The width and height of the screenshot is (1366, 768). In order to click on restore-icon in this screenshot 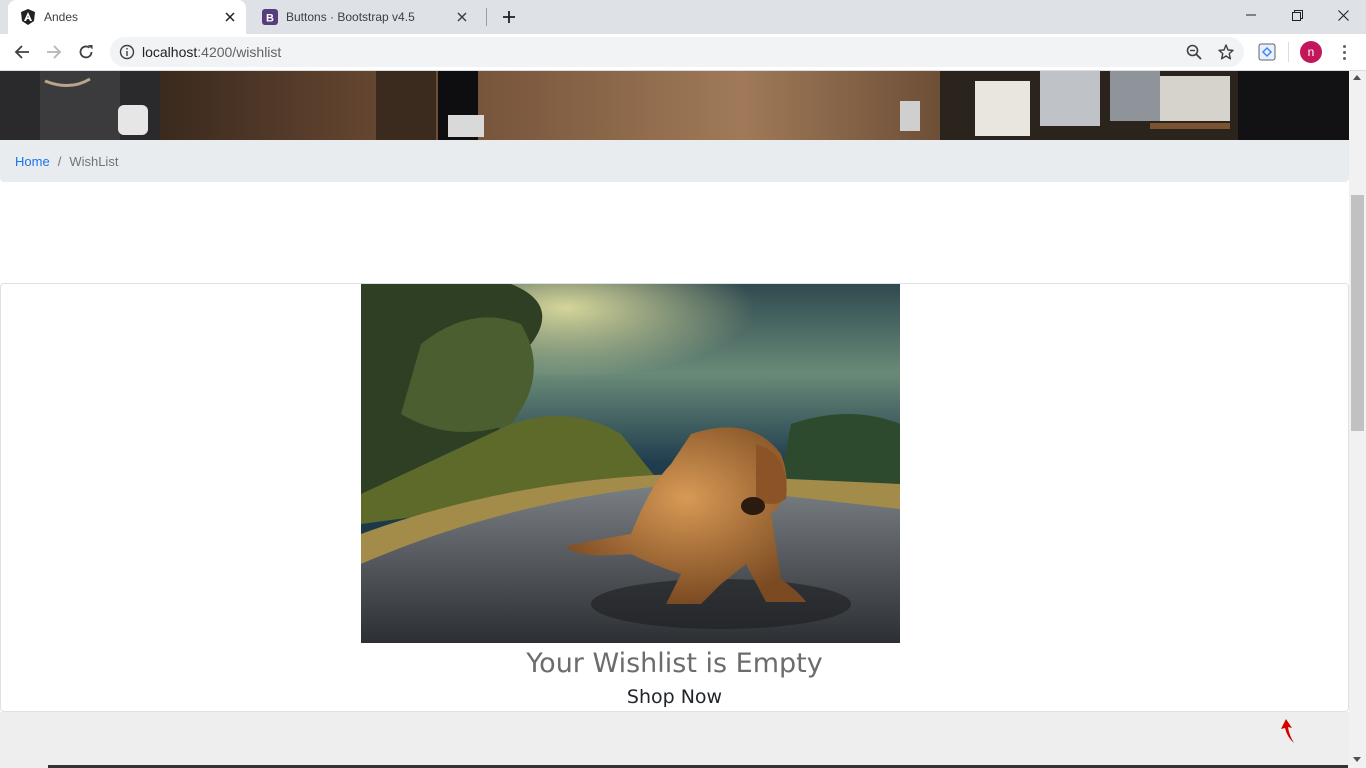, I will do `click(1297, 15)`.